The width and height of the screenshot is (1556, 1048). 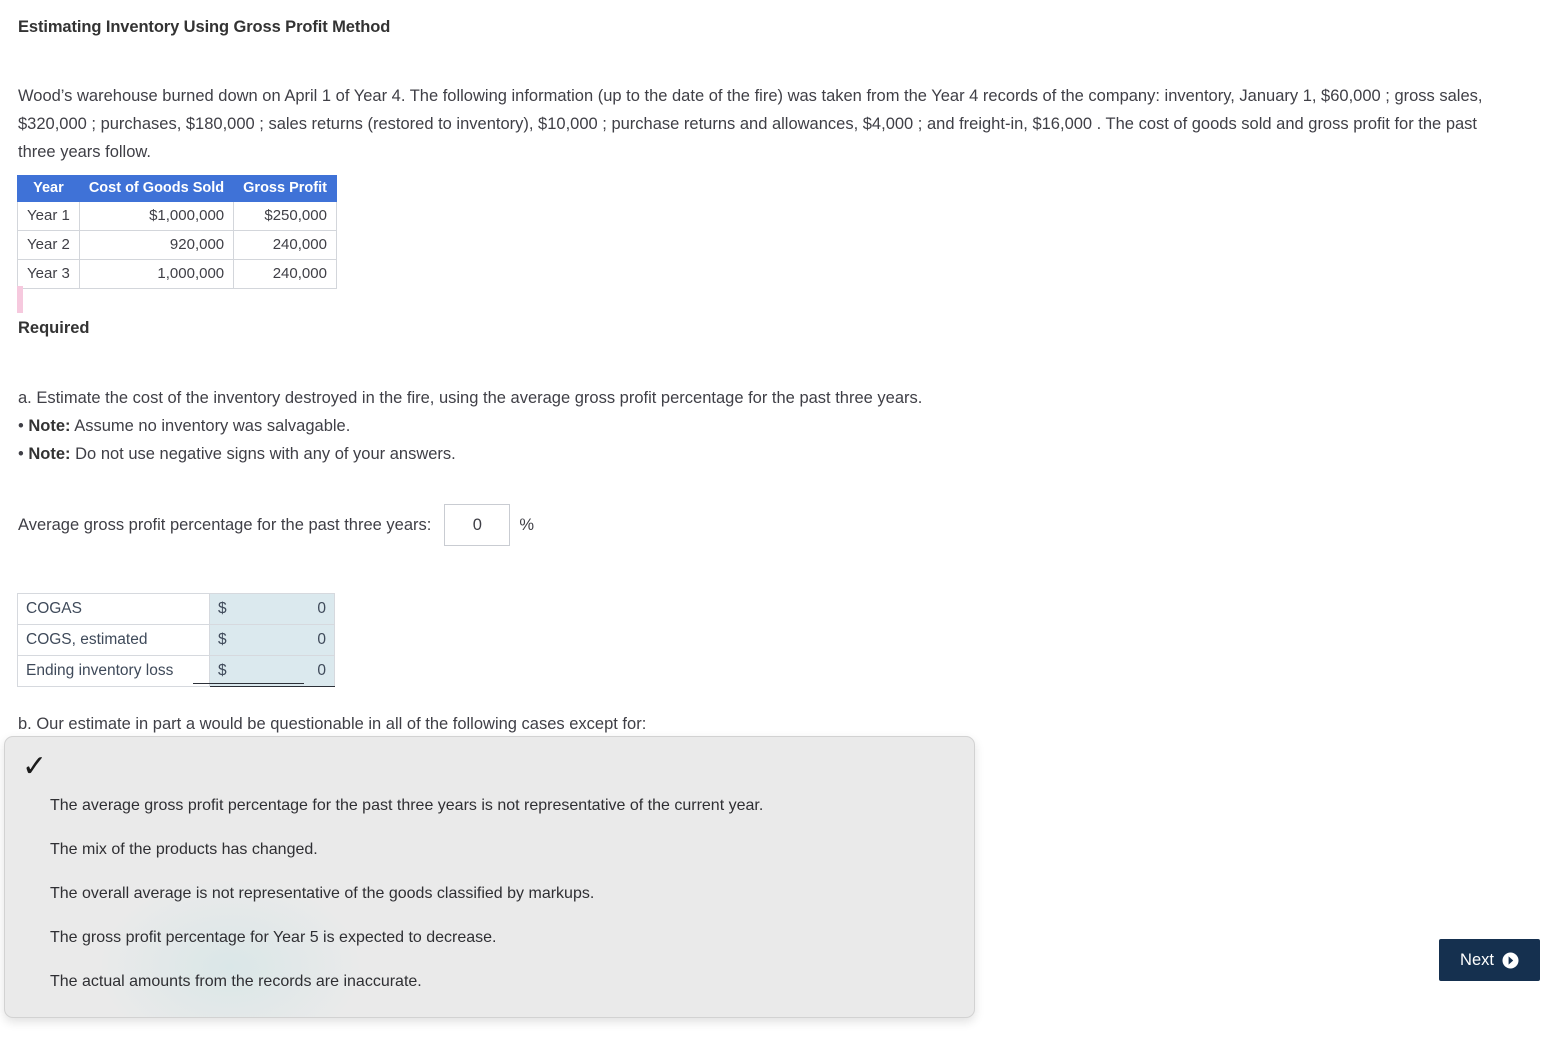 What do you see at coordinates (272, 609) in the screenshot?
I see `cogas-value-cell: $ 0` at bounding box center [272, 609].